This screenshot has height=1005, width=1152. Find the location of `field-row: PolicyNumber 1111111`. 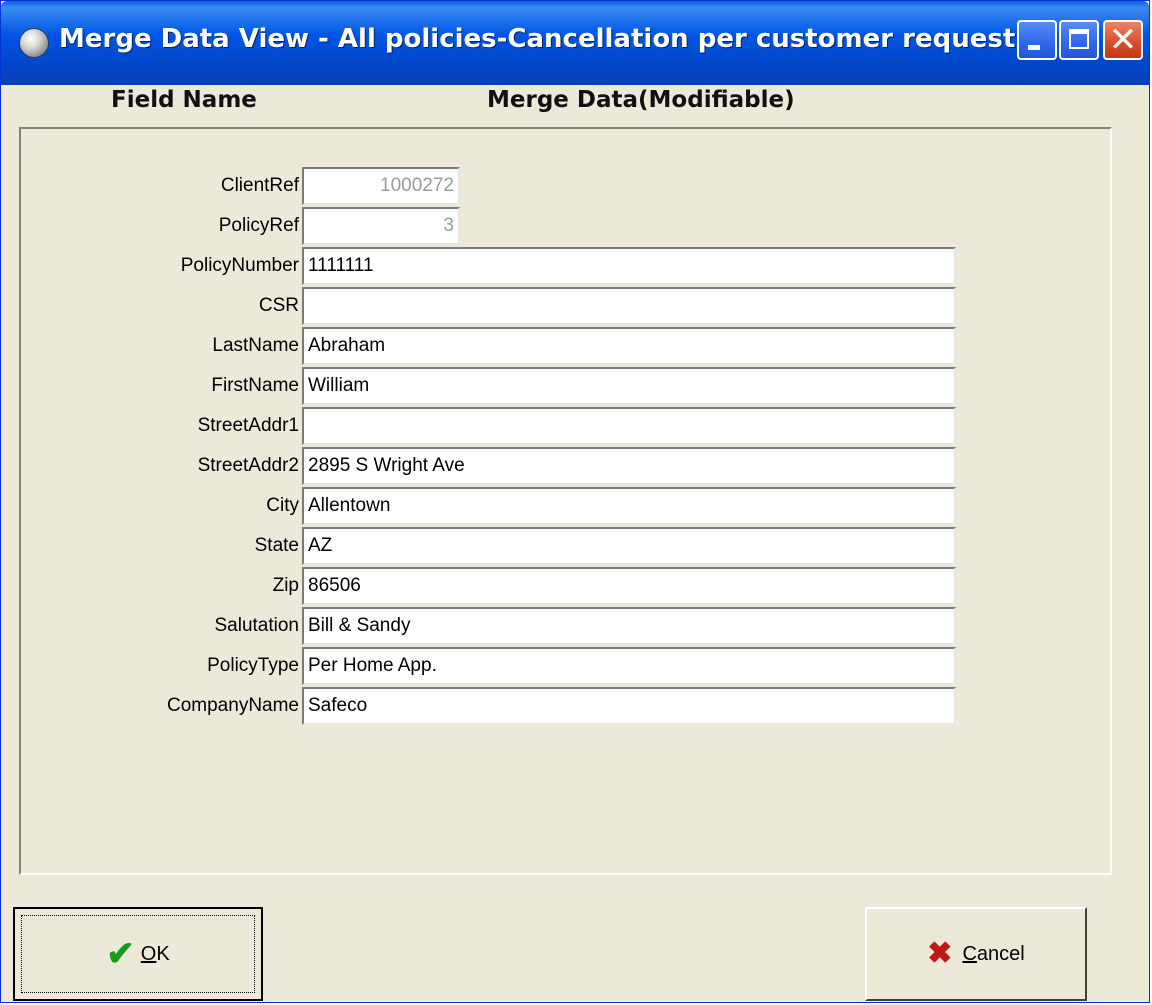

field-row: PolicyNumber 1111111 is located at coordinates (521, 266).